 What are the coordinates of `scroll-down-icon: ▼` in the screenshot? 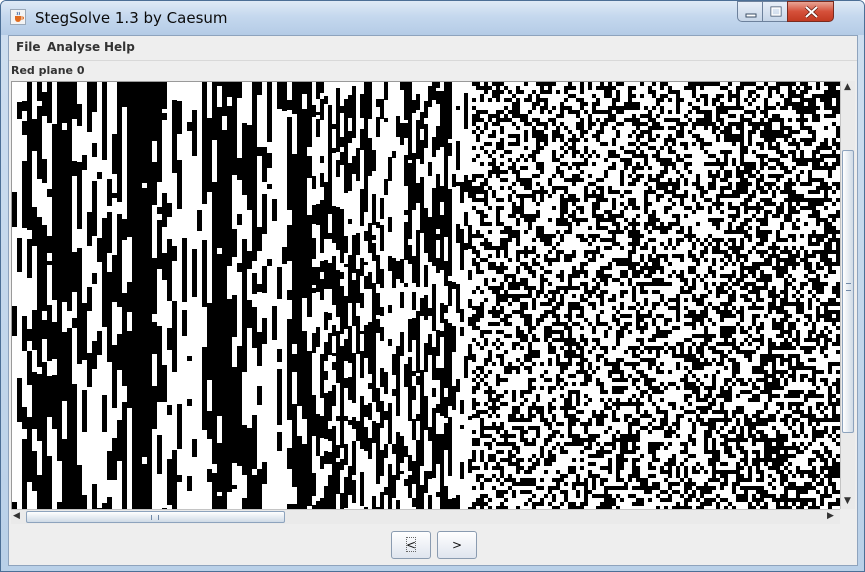 It's located at (847, 501).